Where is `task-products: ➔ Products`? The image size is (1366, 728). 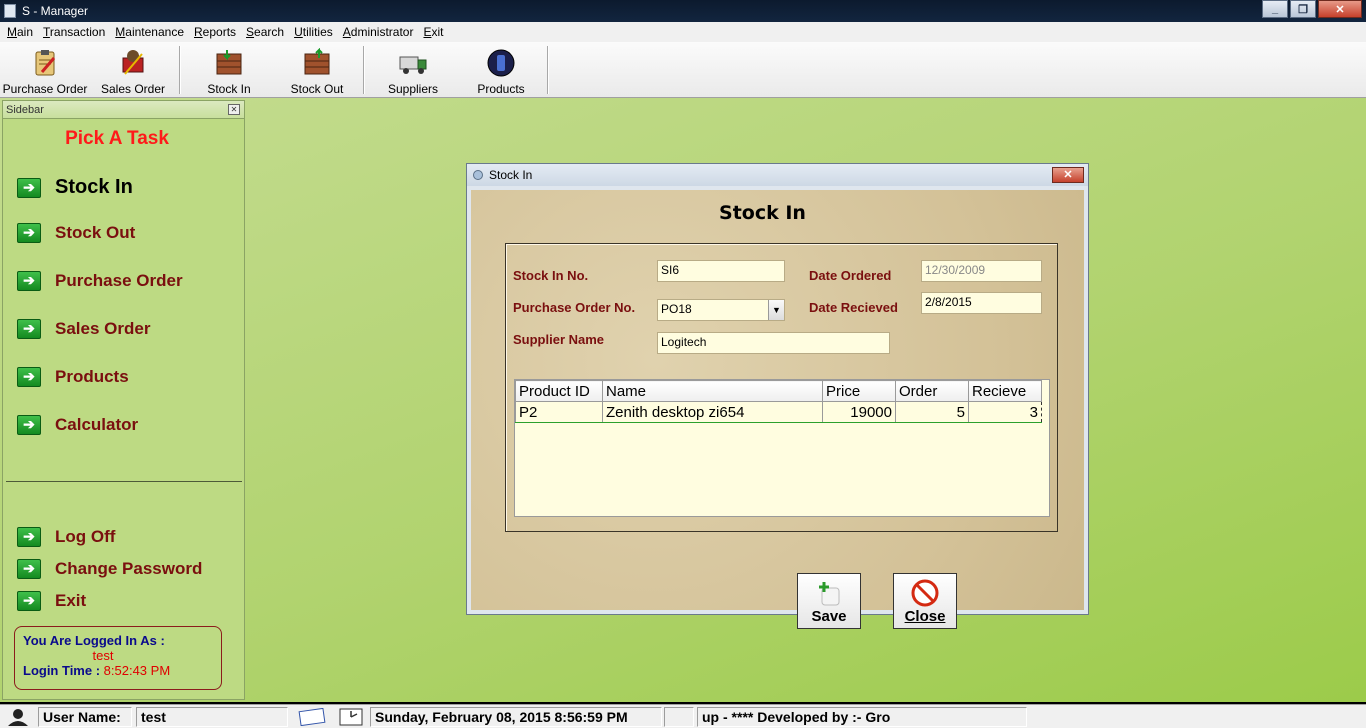
task-products: ➔ Products is located at coordinates (73, 377).